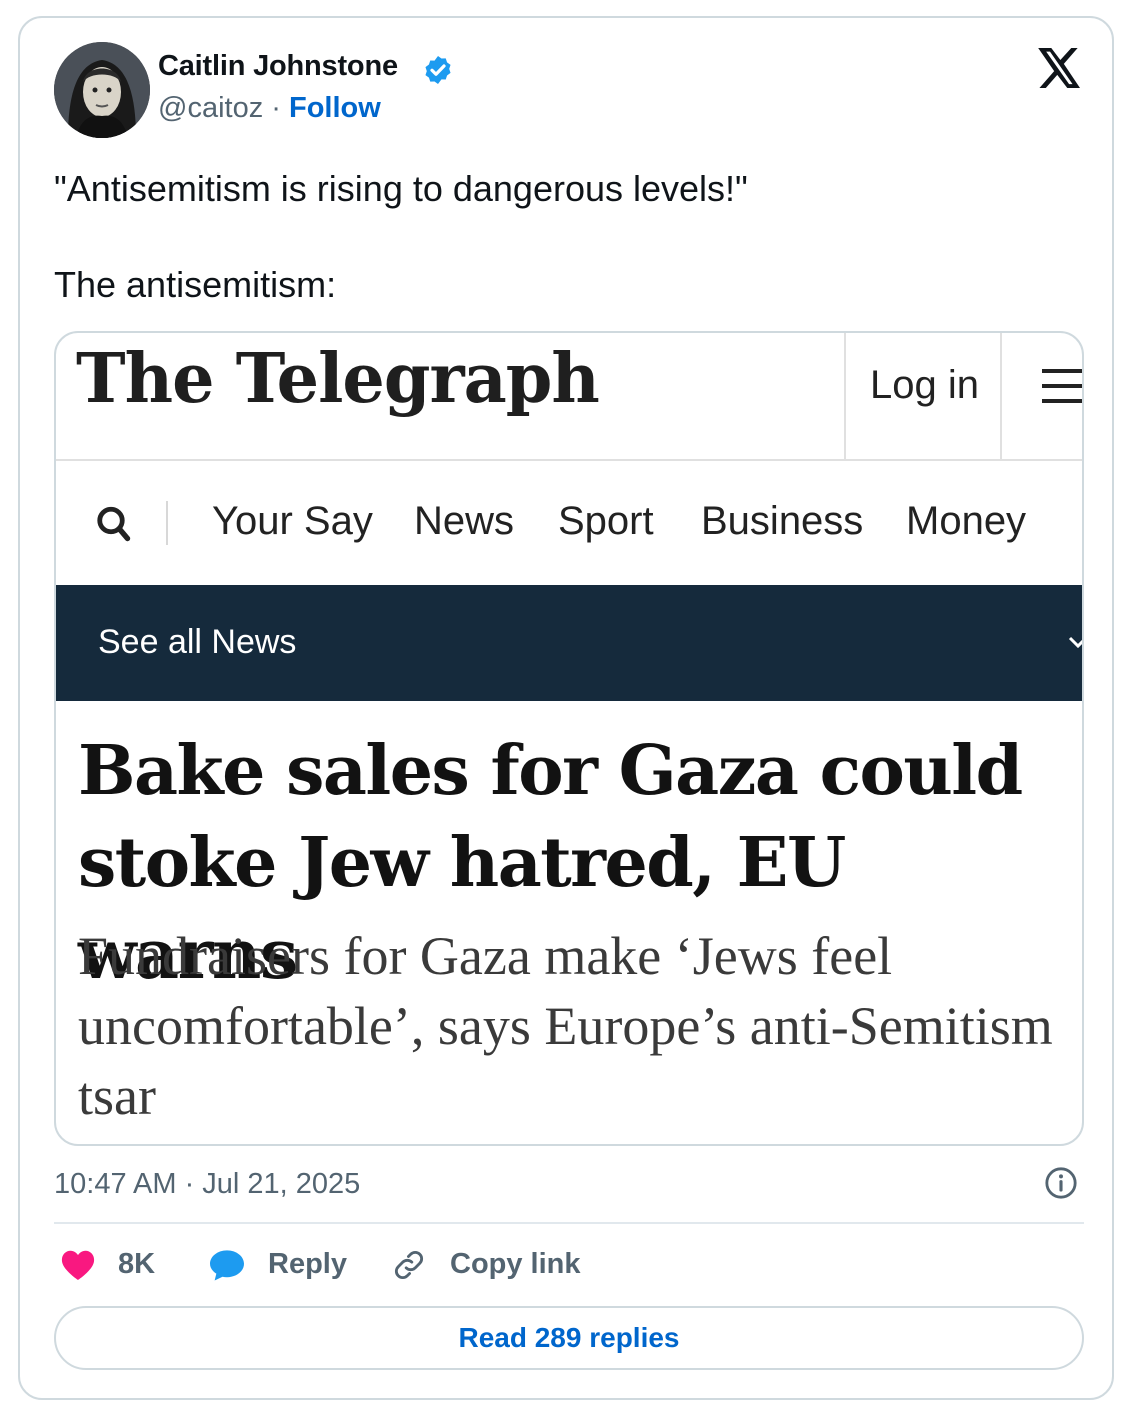 Image resolution: width=1134 pixels, height=1424 pixels. Describe the element at coordinates (515, 1264) in the screenshot. I see `copy-link-label: Copy link` at that location.